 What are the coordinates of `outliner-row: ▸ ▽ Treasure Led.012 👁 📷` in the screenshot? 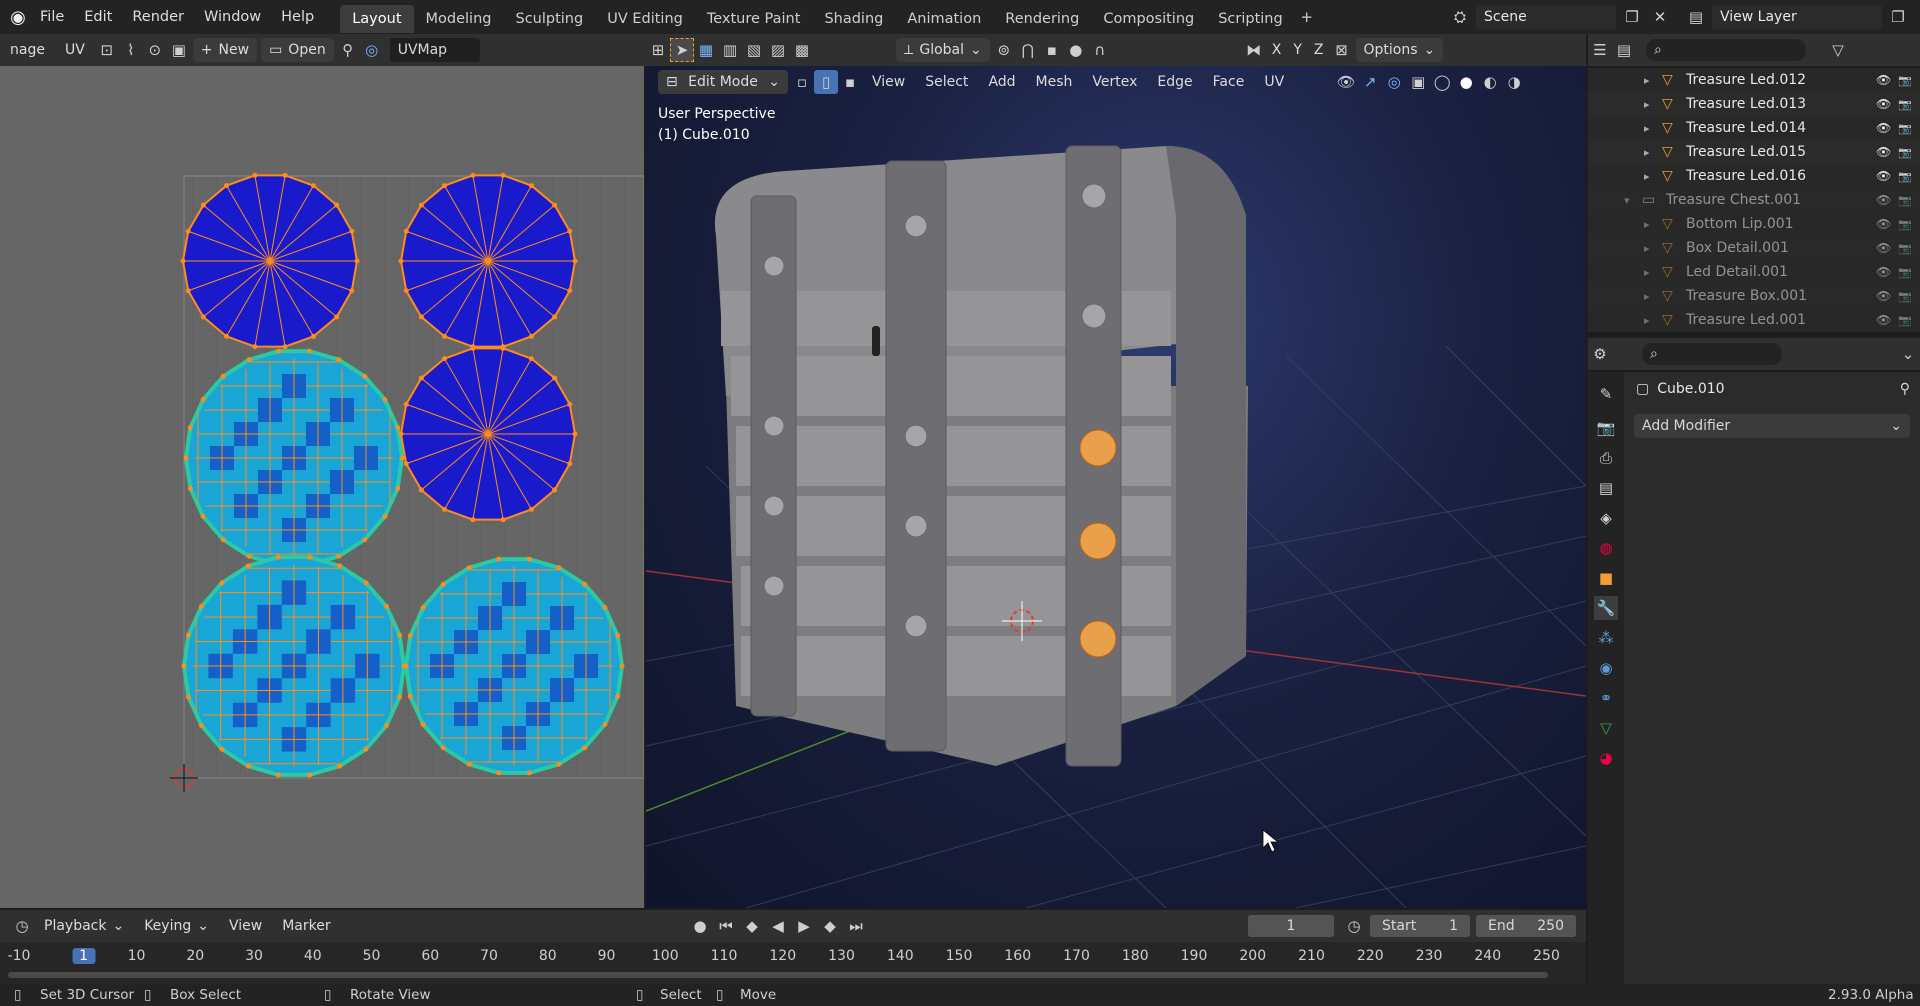 It's located at (1754, 80).